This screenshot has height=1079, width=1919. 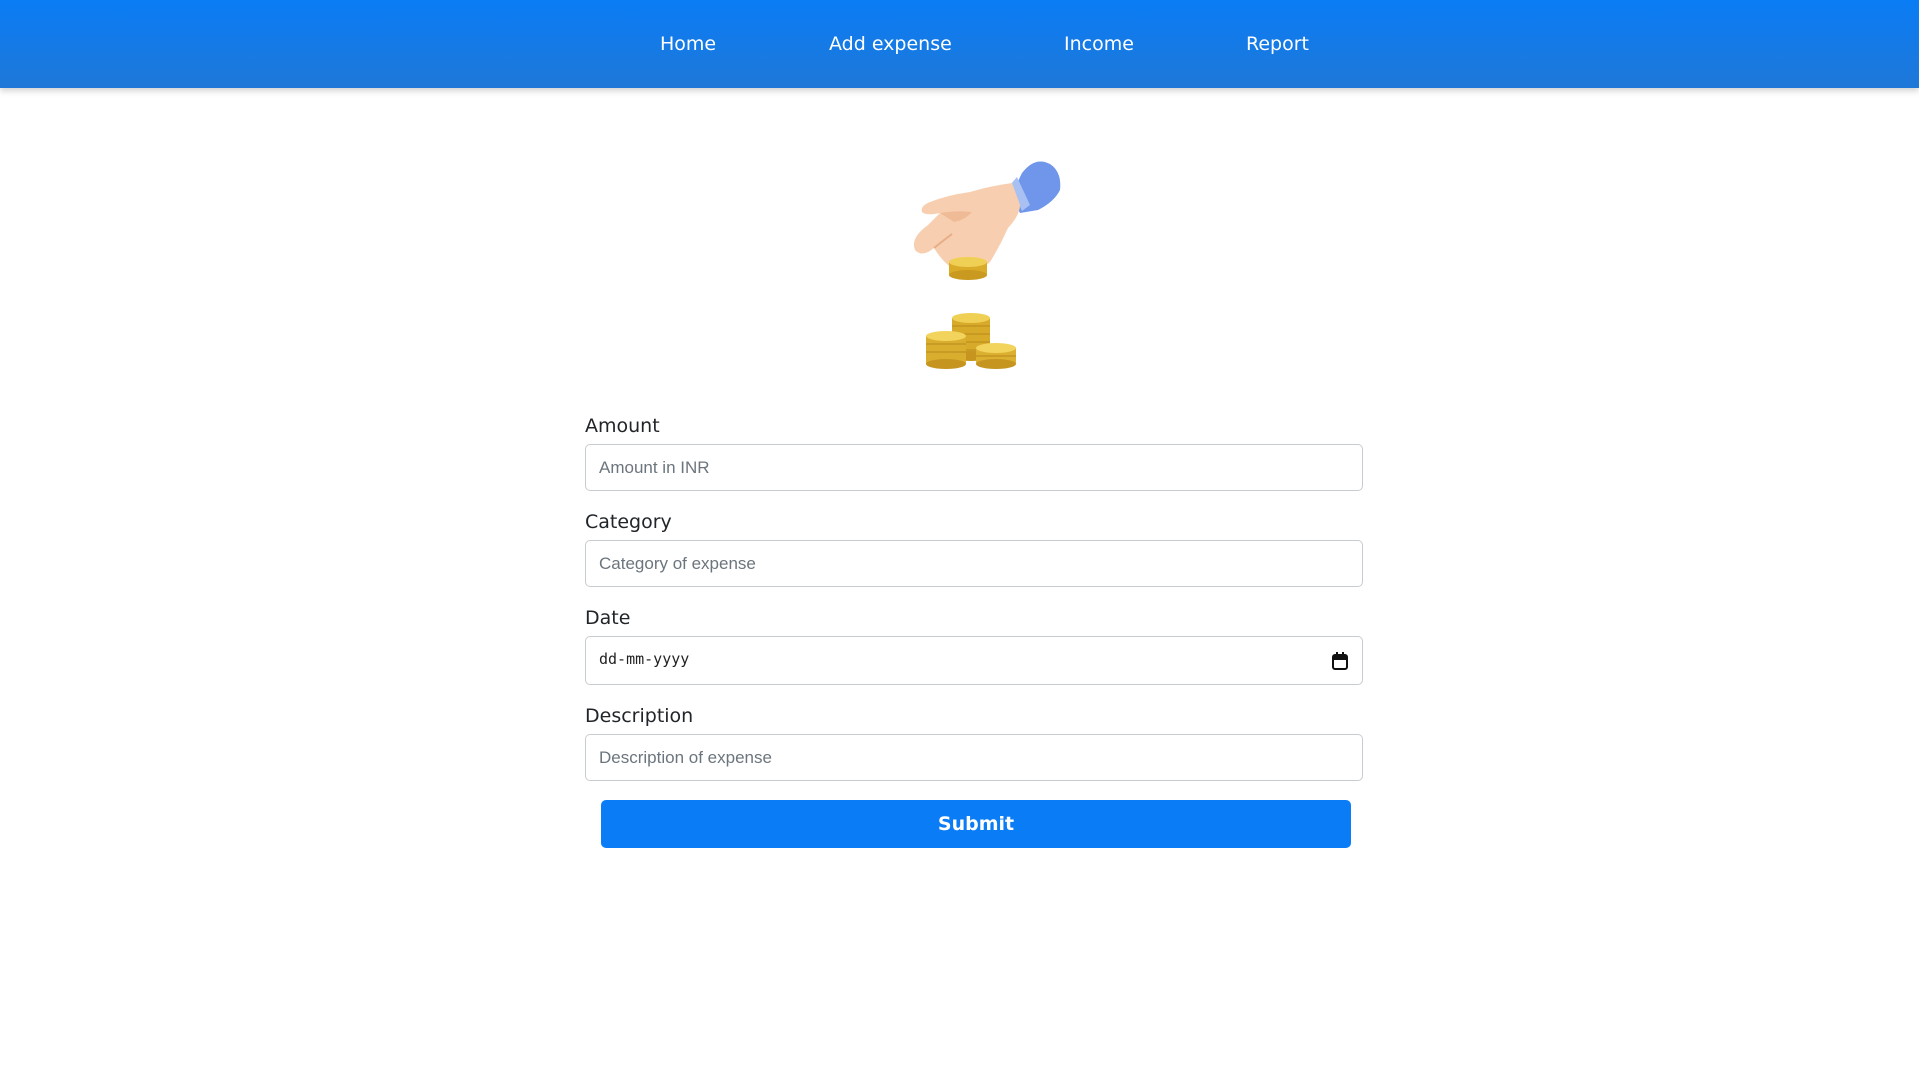 I want to click on description-label: Description, so click(x=639, y=716).